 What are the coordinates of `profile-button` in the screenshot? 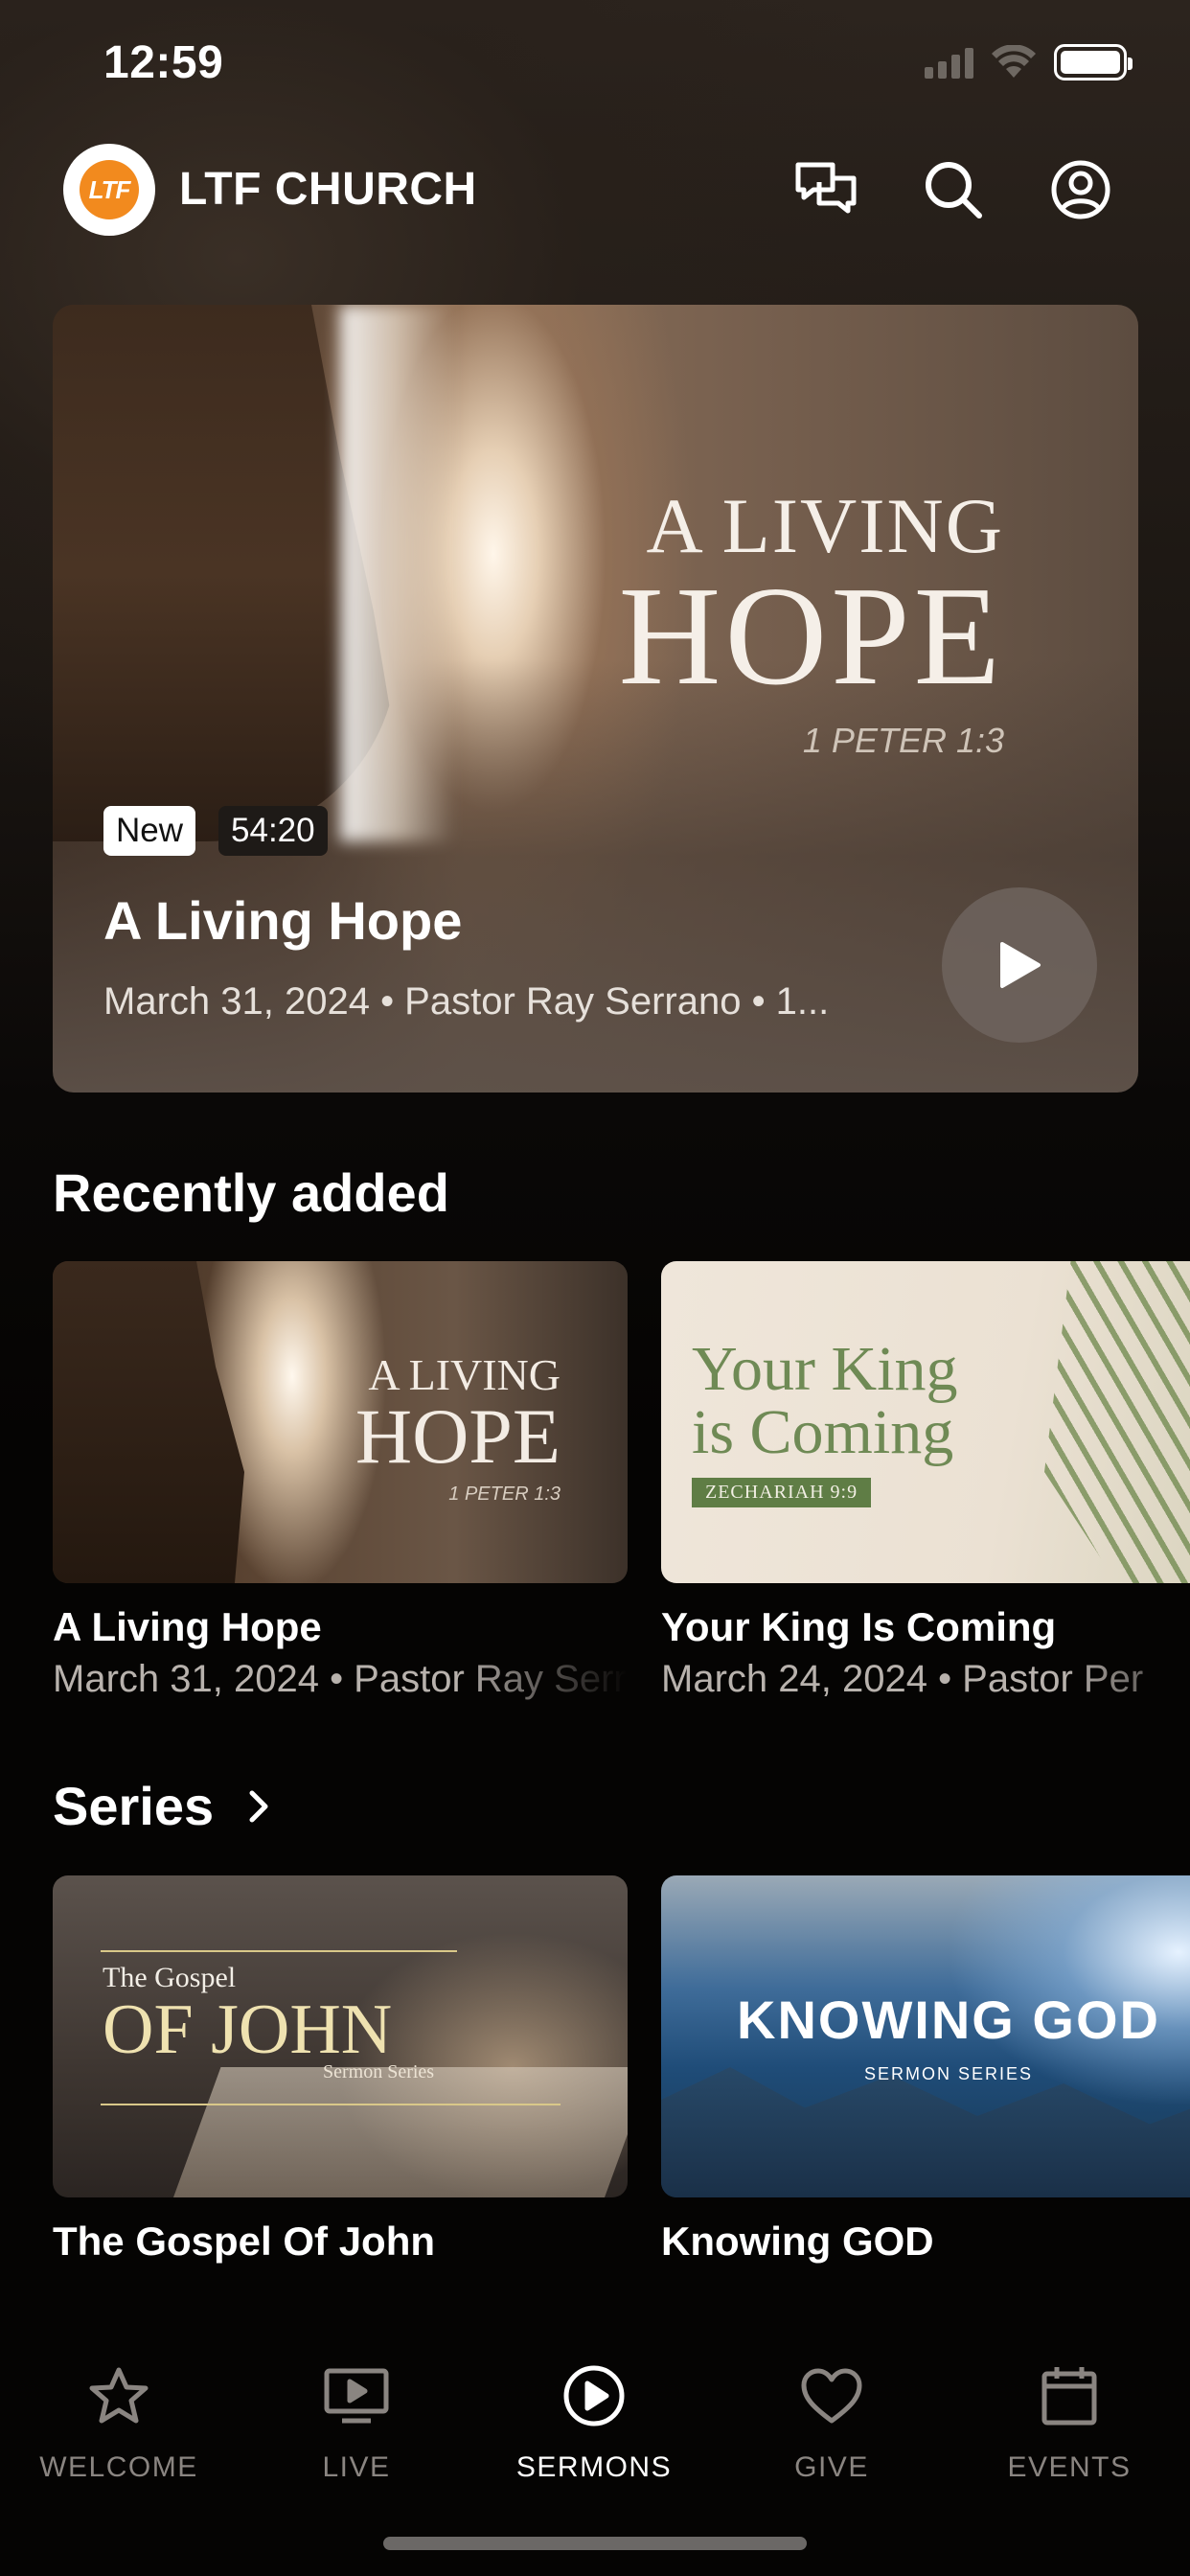 It's located at (1080, 189).